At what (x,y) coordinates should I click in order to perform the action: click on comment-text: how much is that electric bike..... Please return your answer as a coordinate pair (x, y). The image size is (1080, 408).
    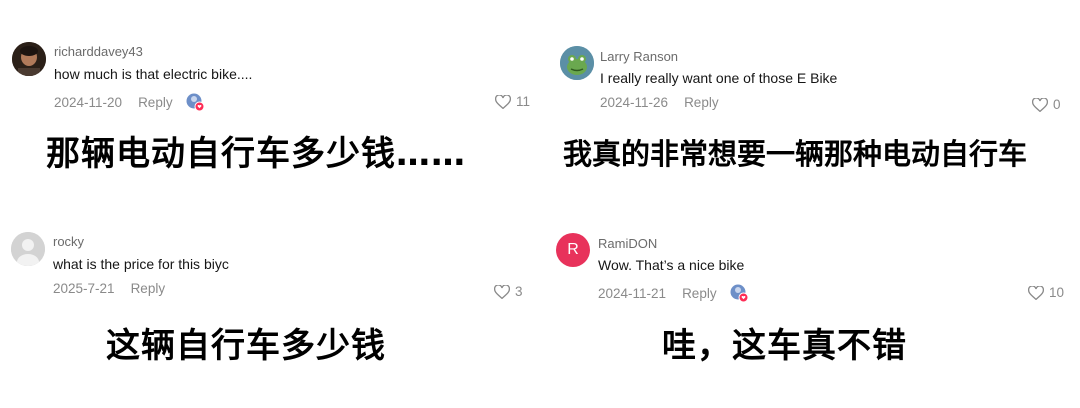
    Looking at the image, I should click on (153, 74).